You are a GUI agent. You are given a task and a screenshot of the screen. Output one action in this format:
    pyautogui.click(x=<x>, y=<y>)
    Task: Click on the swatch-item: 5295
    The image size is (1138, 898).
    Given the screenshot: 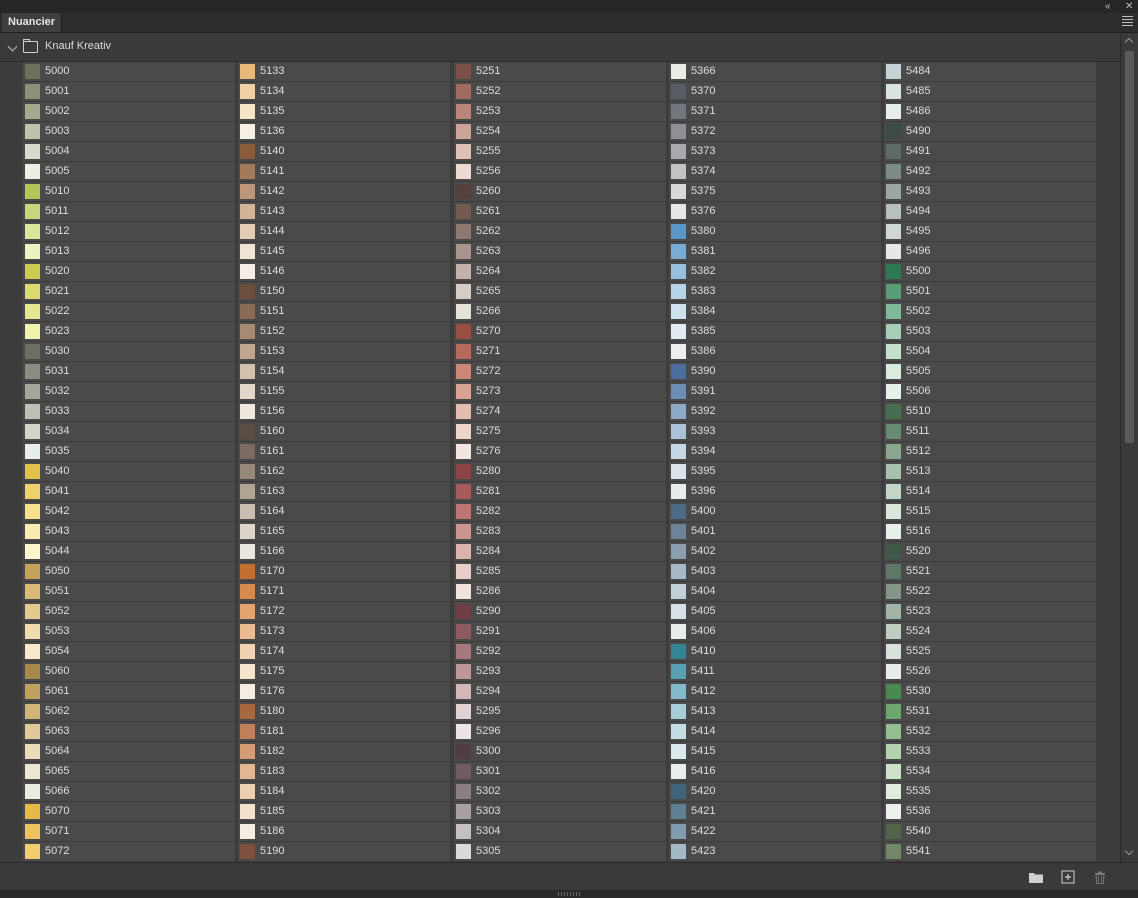 What is the action you would take?
    pyautogui.click(x=560, y=711)
    